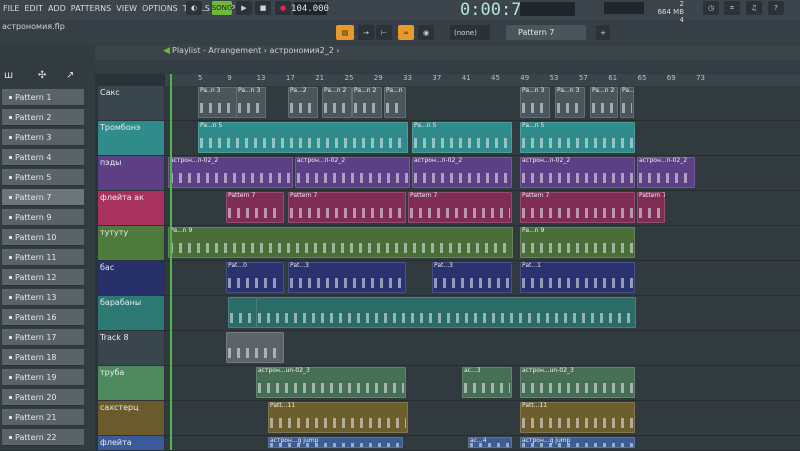  I want to click on pattern-list-item: Pattern 21, so click(43, 417).